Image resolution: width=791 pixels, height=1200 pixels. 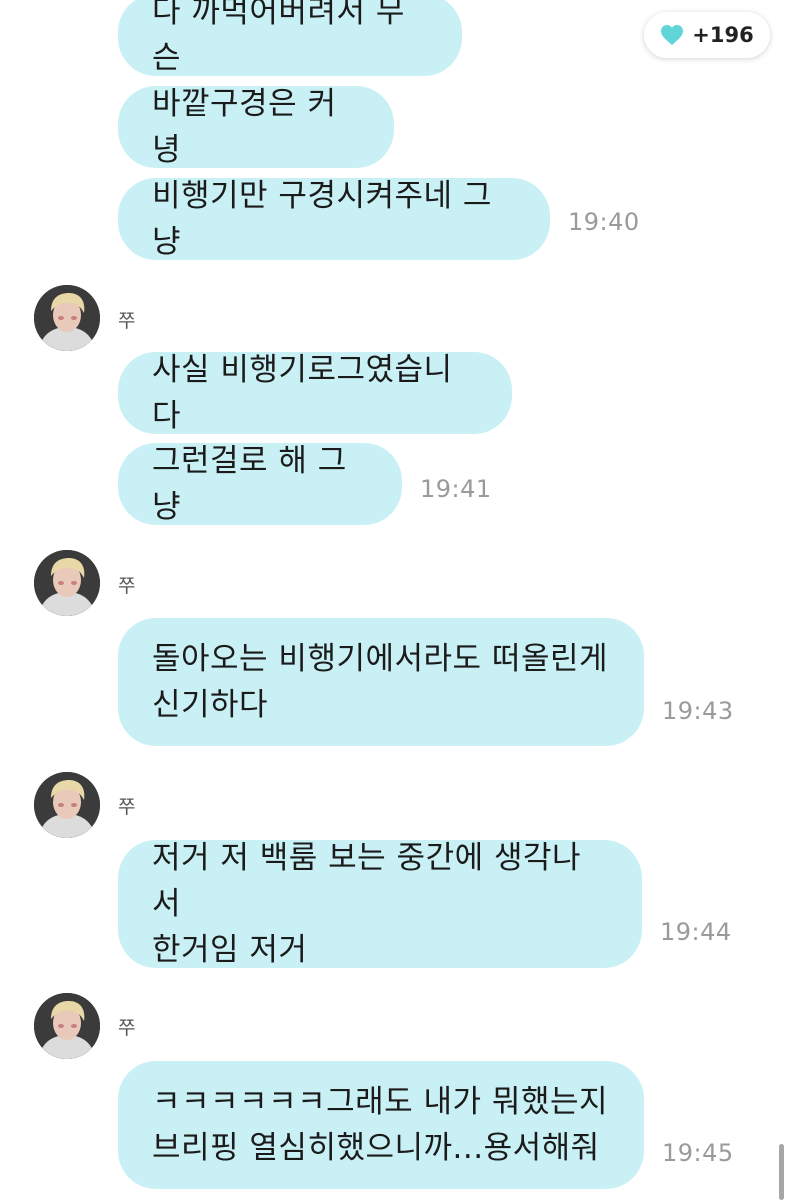 I want to click on like-count-badge: +196, so click(x=707, y=35).